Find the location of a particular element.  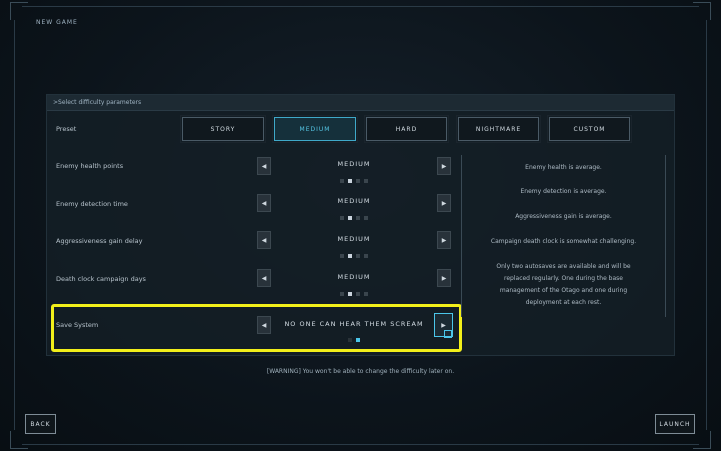

enemy-health-left-button: ◀ is located at coordinates (264, 166).